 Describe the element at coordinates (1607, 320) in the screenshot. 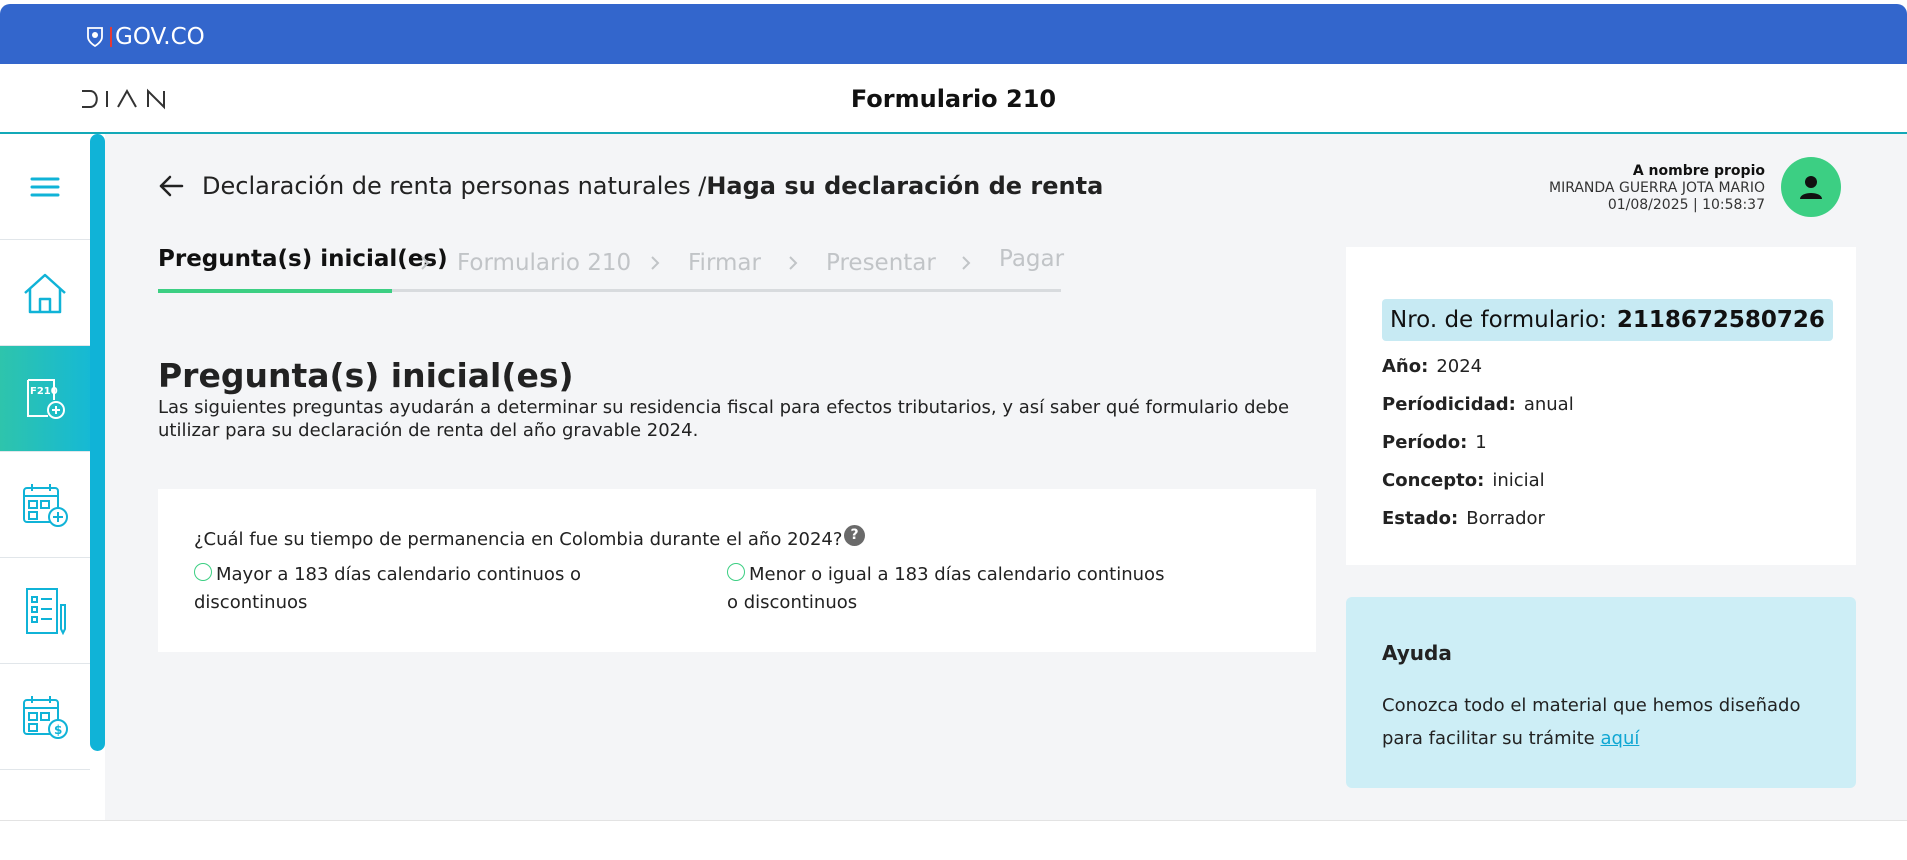

I see `form-number-badge: Nro. de formulario: 2118672580726` at that location.